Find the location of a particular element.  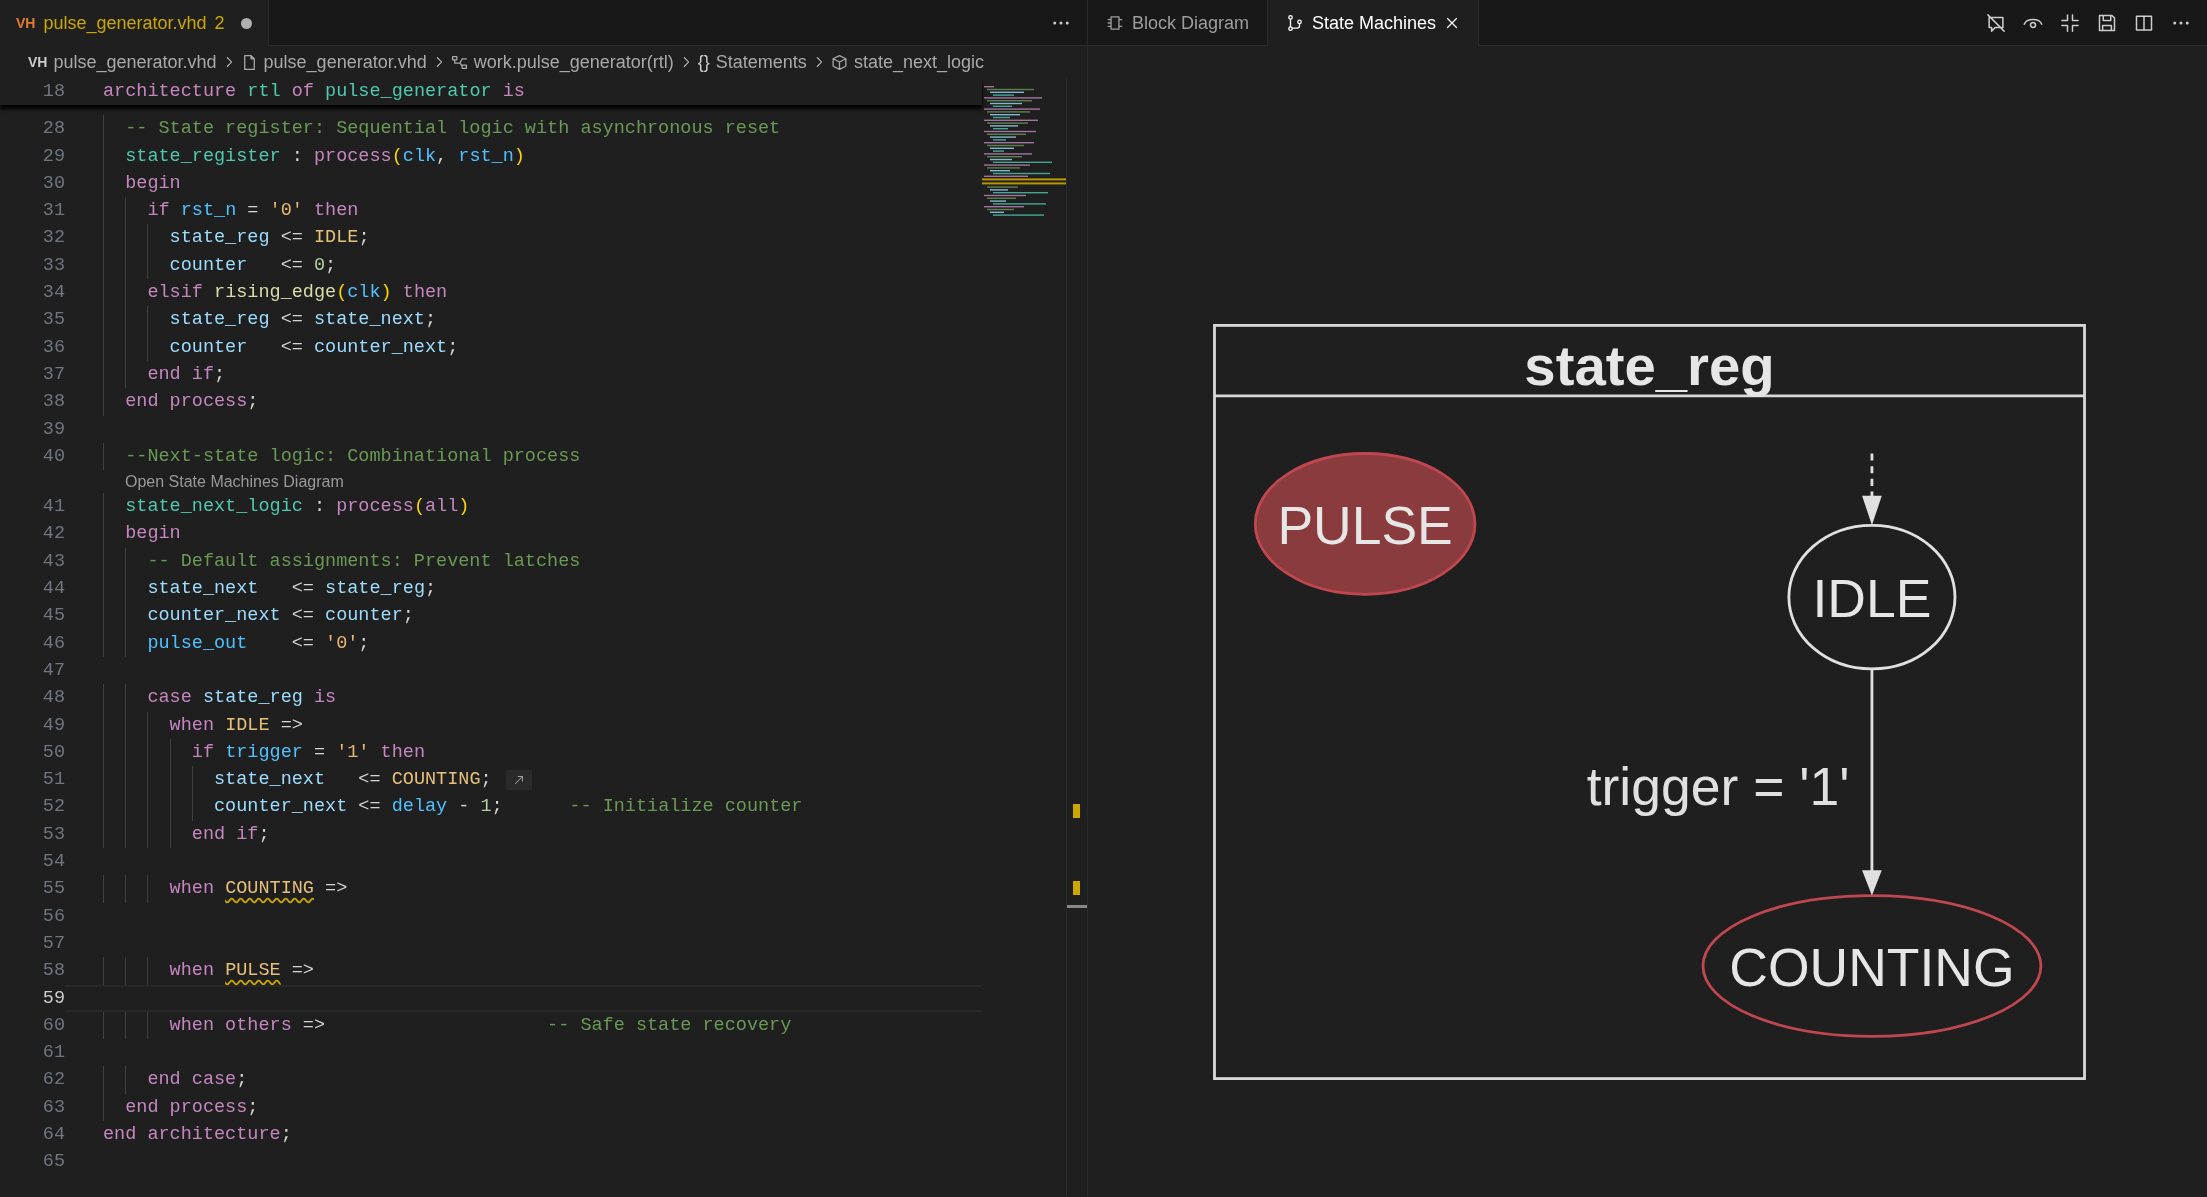

hierarchy-icon is located at coordinates (459, 62).